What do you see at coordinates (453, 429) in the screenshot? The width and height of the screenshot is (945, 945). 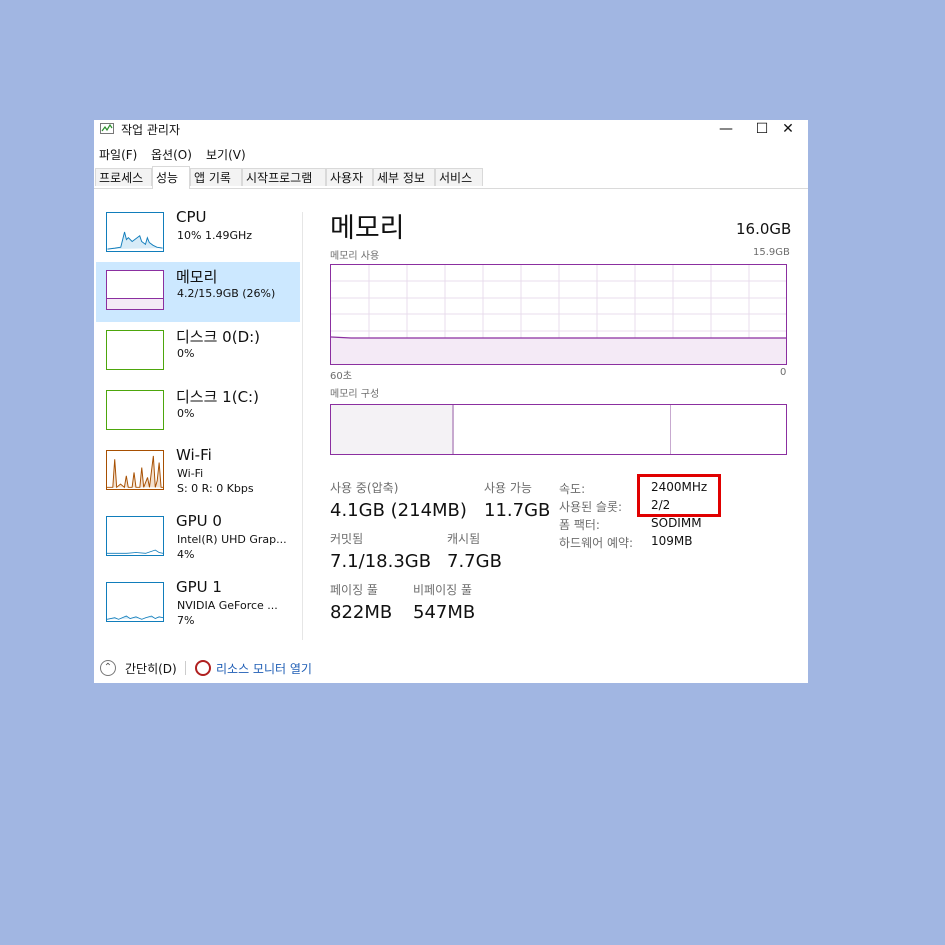 I see `composition-modified` at bounding box center [453, 429].